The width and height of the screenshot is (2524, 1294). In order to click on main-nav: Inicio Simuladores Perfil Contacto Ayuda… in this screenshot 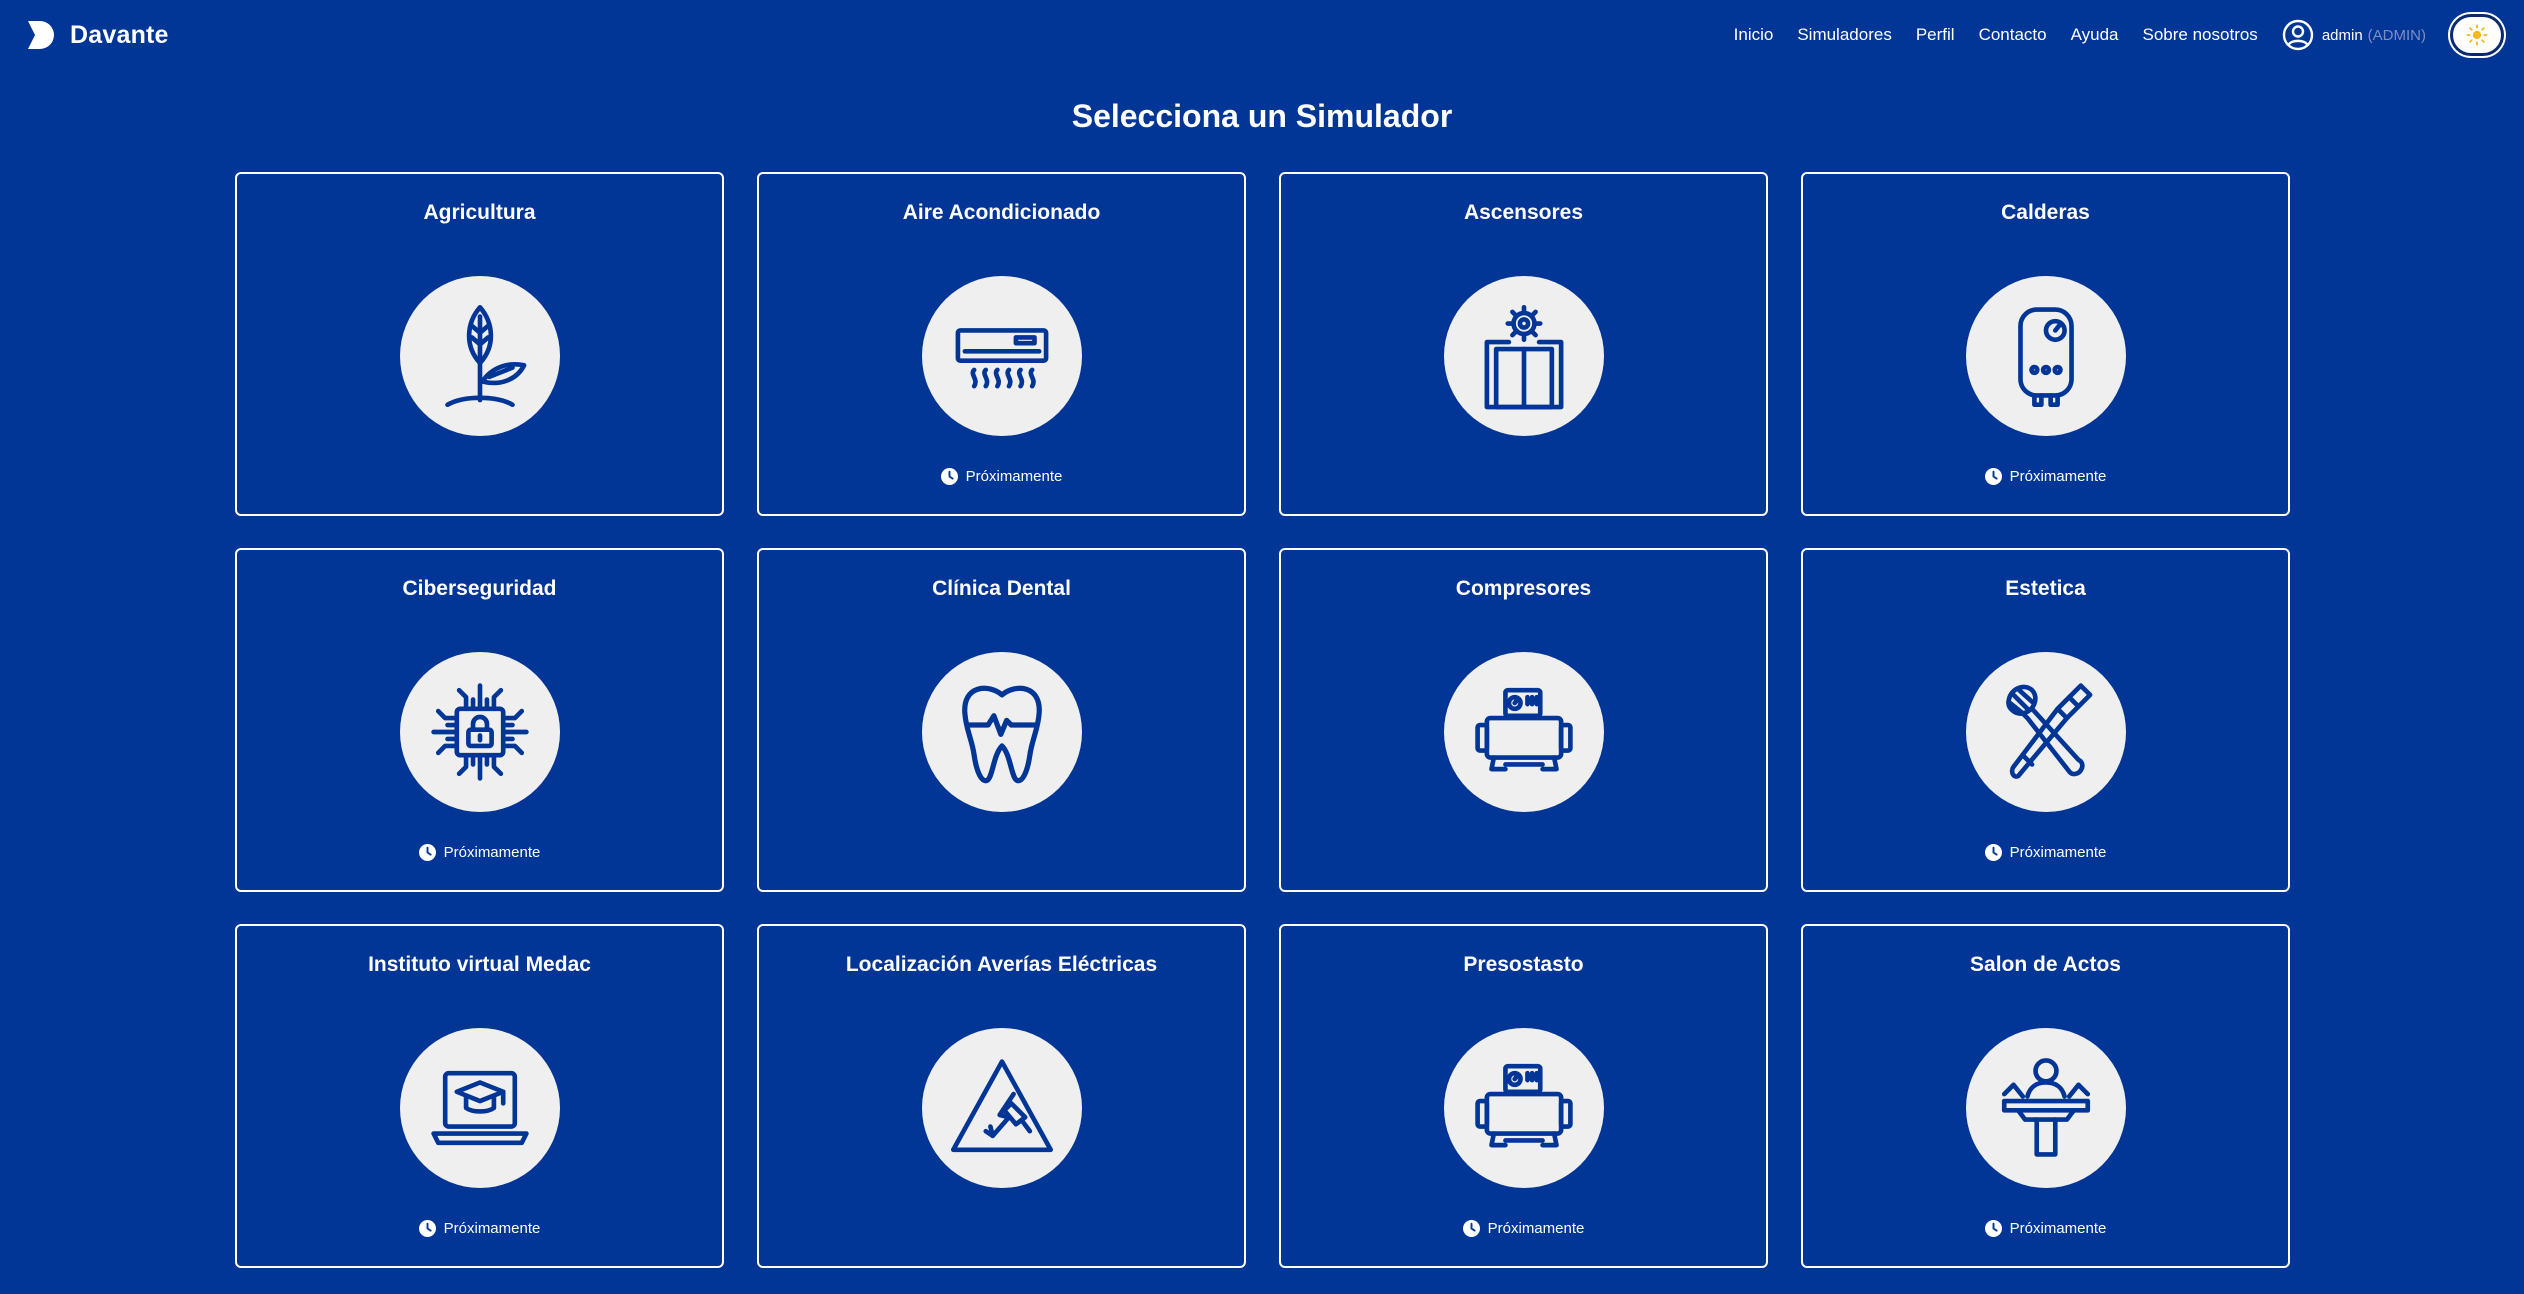, I will do `click(2129, 35)`.